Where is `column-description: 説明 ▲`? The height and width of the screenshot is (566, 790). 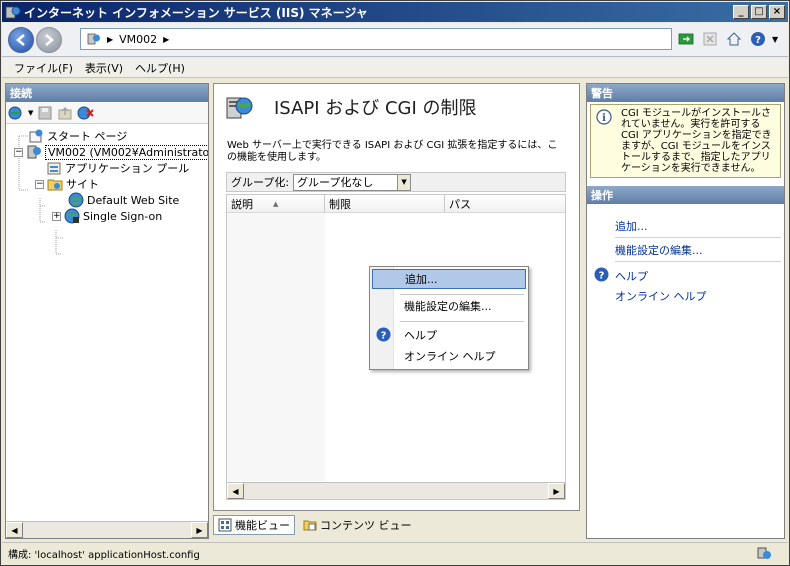
column-description: 説明 ▲ is located at coordinates (276, 203).